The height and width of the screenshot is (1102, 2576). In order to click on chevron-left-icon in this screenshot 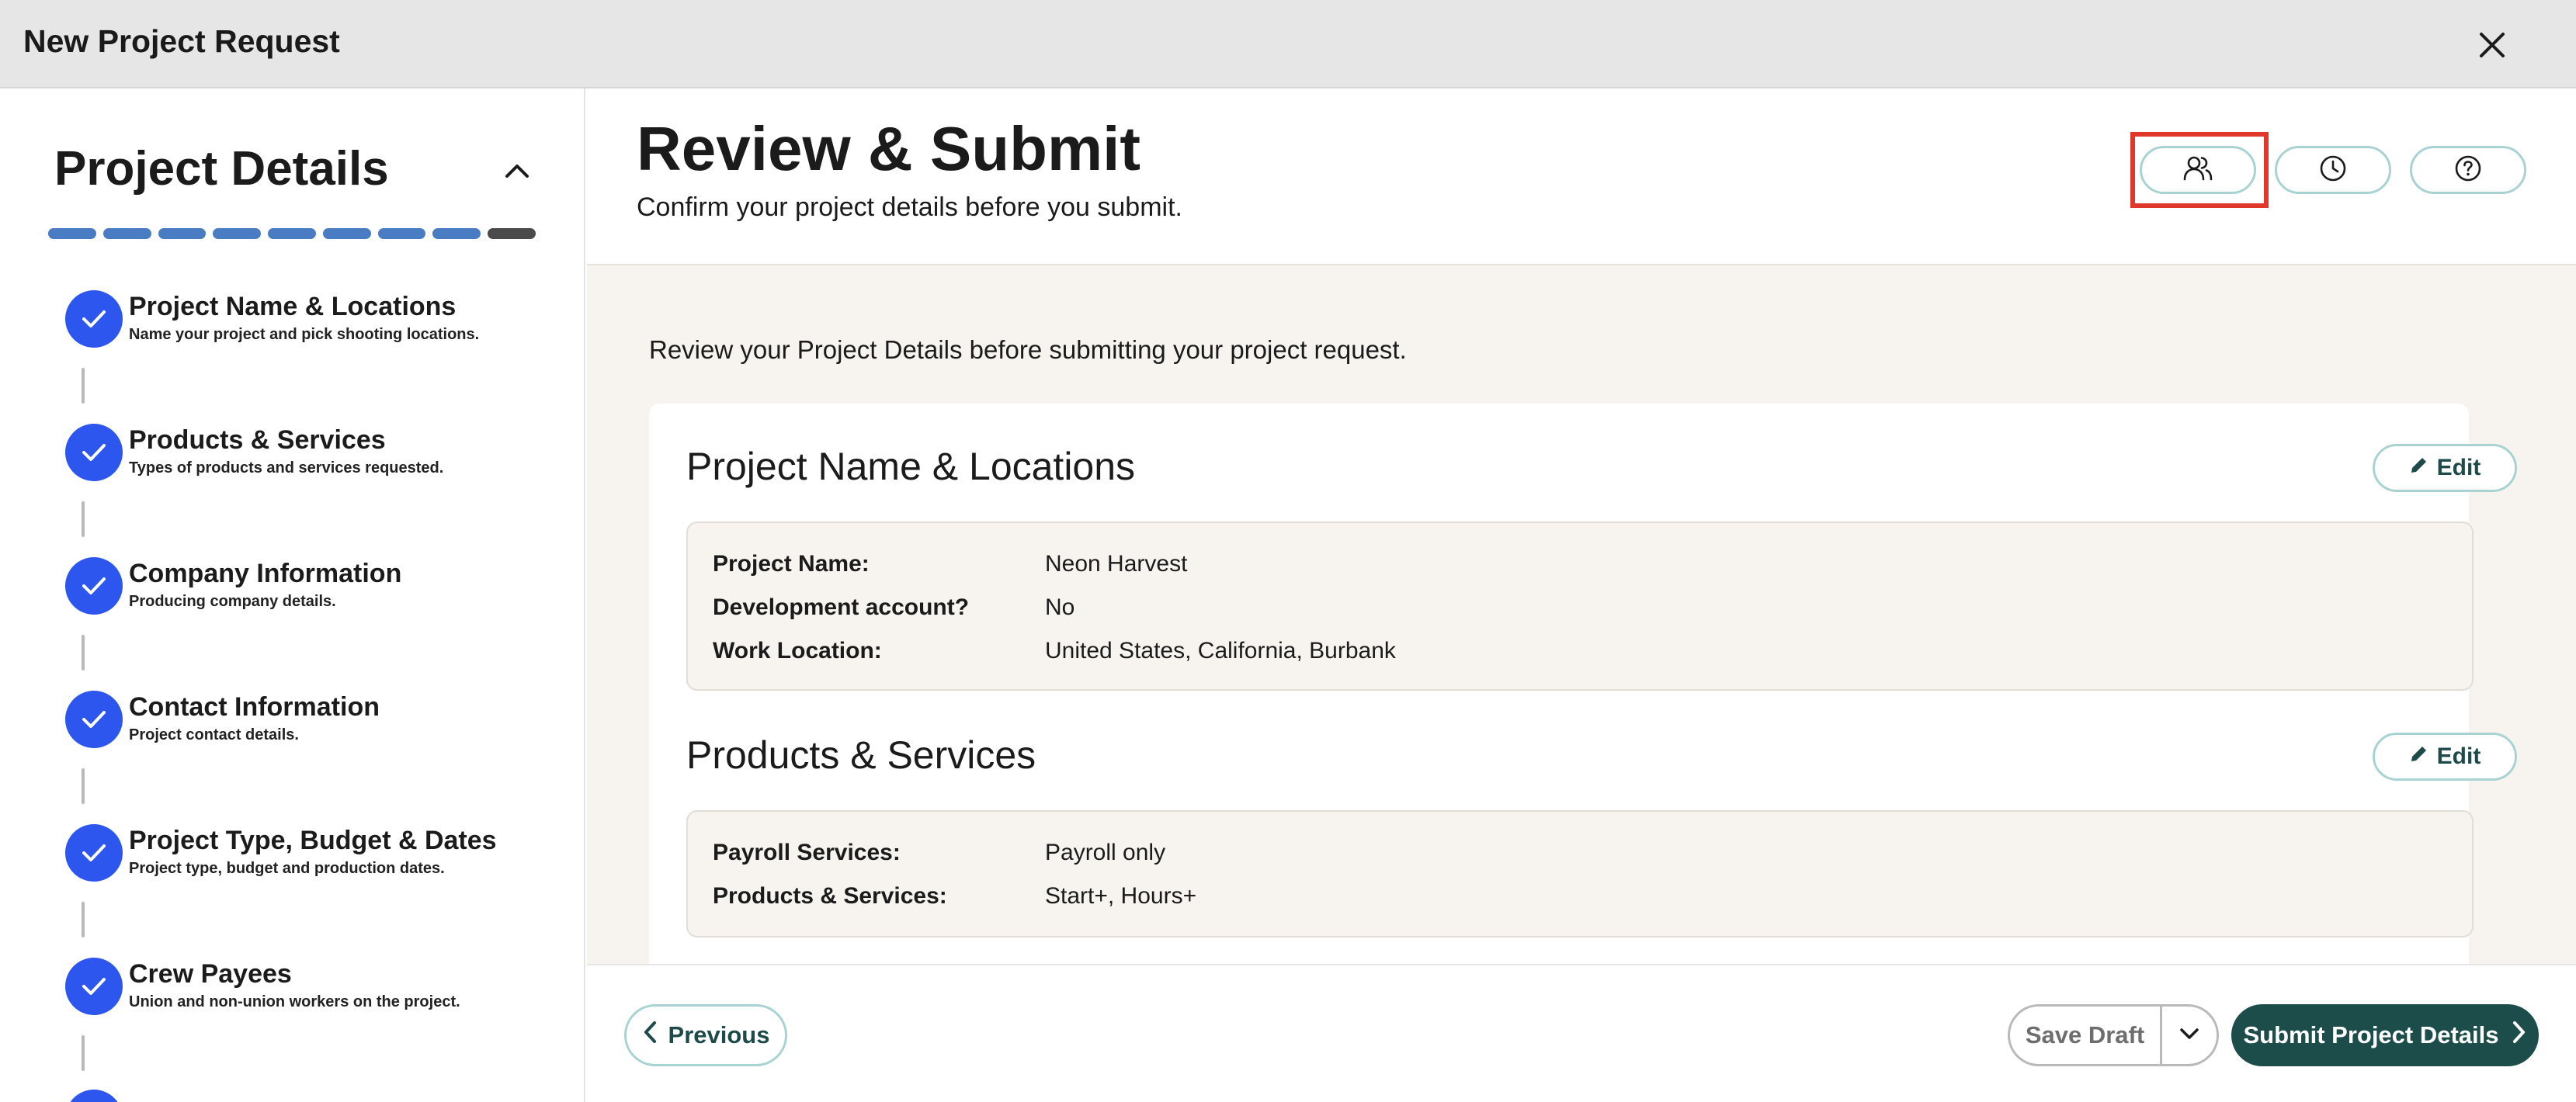, I will do `click(650, 1035)`.